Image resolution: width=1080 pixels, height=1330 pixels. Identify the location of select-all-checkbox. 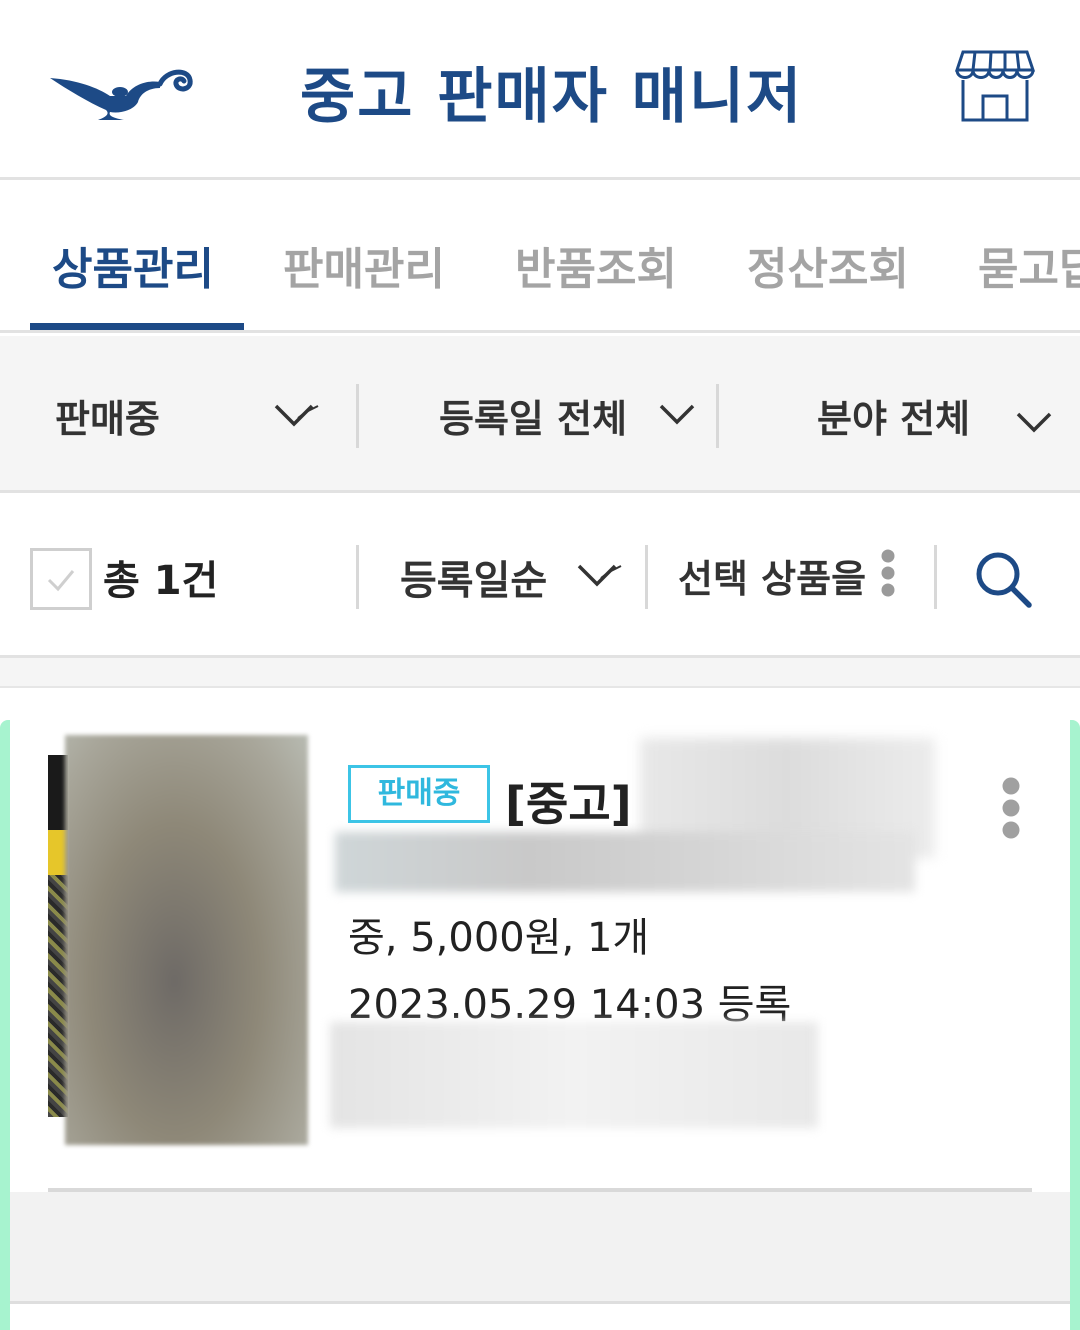
(61, 579).